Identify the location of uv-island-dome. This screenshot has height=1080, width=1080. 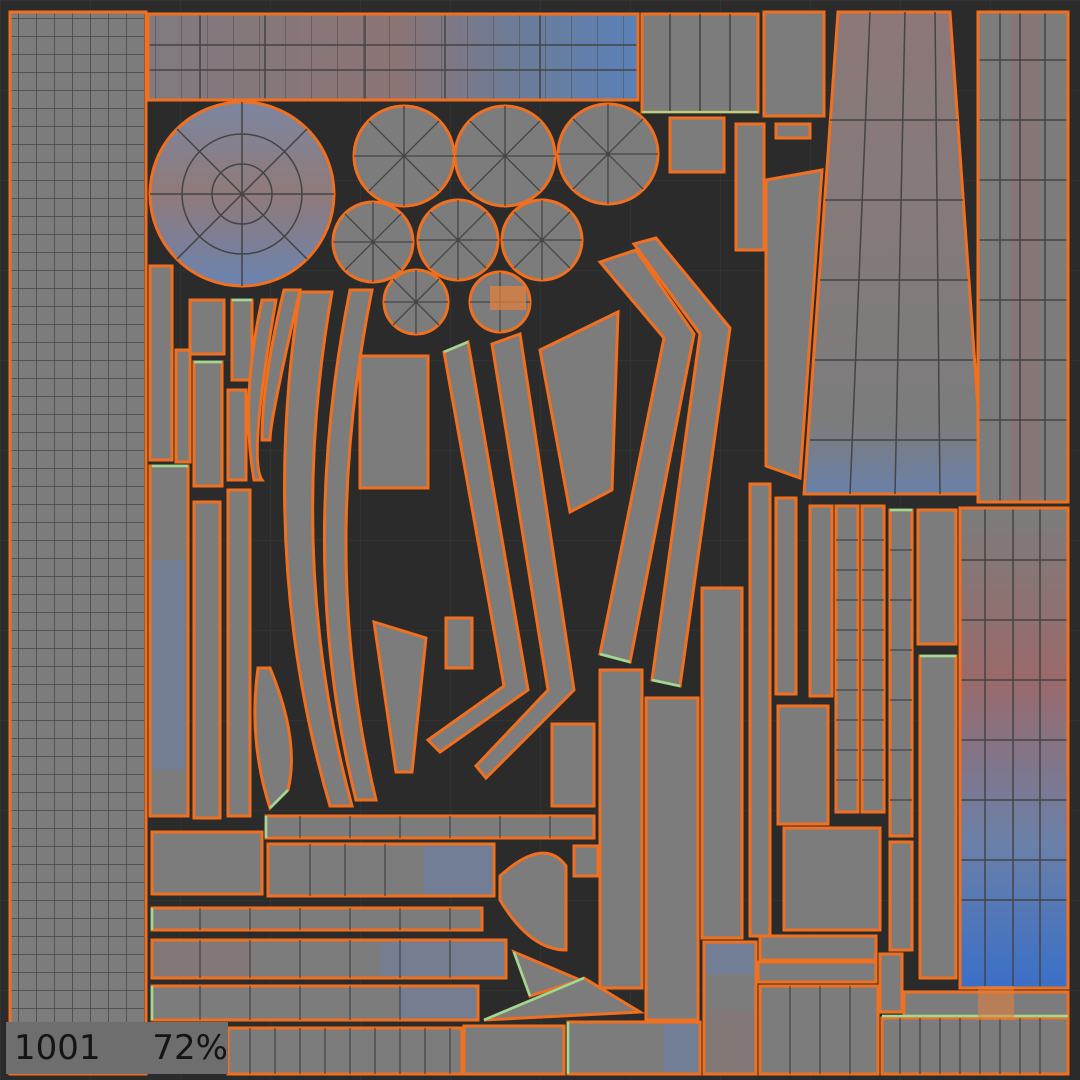
(242, 194).